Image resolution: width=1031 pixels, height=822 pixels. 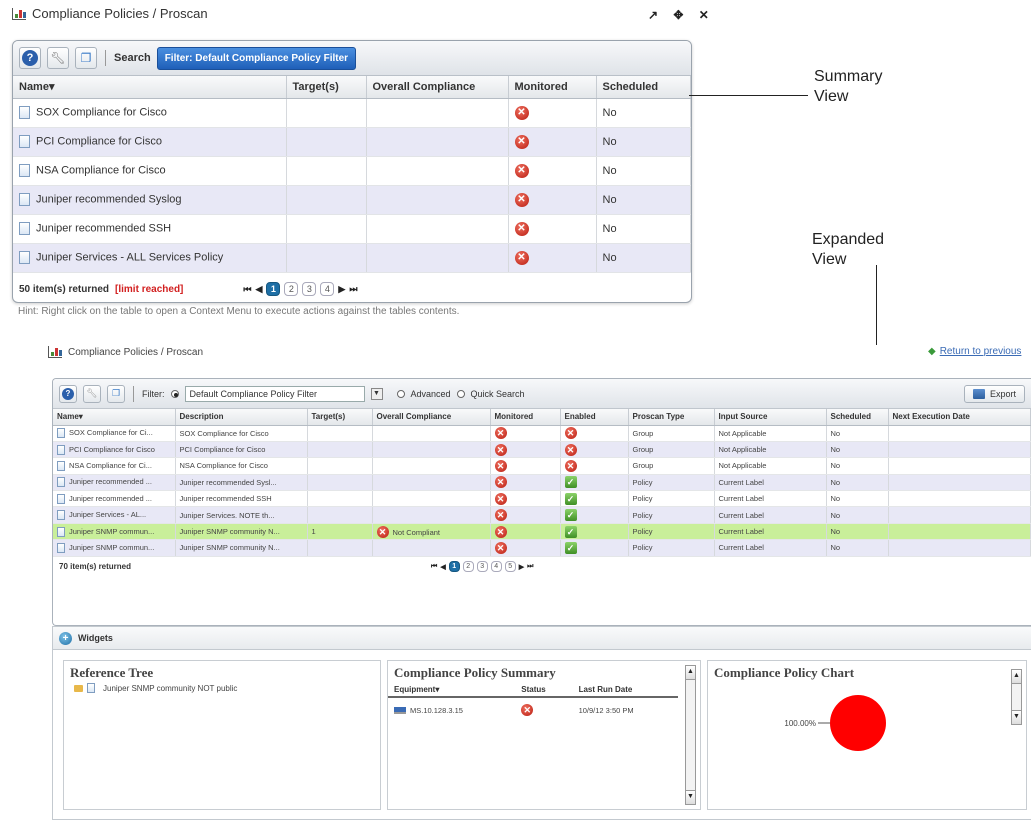 What do you see at coordinates (681, 15) in the screenshot?
I see `window-controls: ↗ ✥ ✕` at bounding box center [681, 15].